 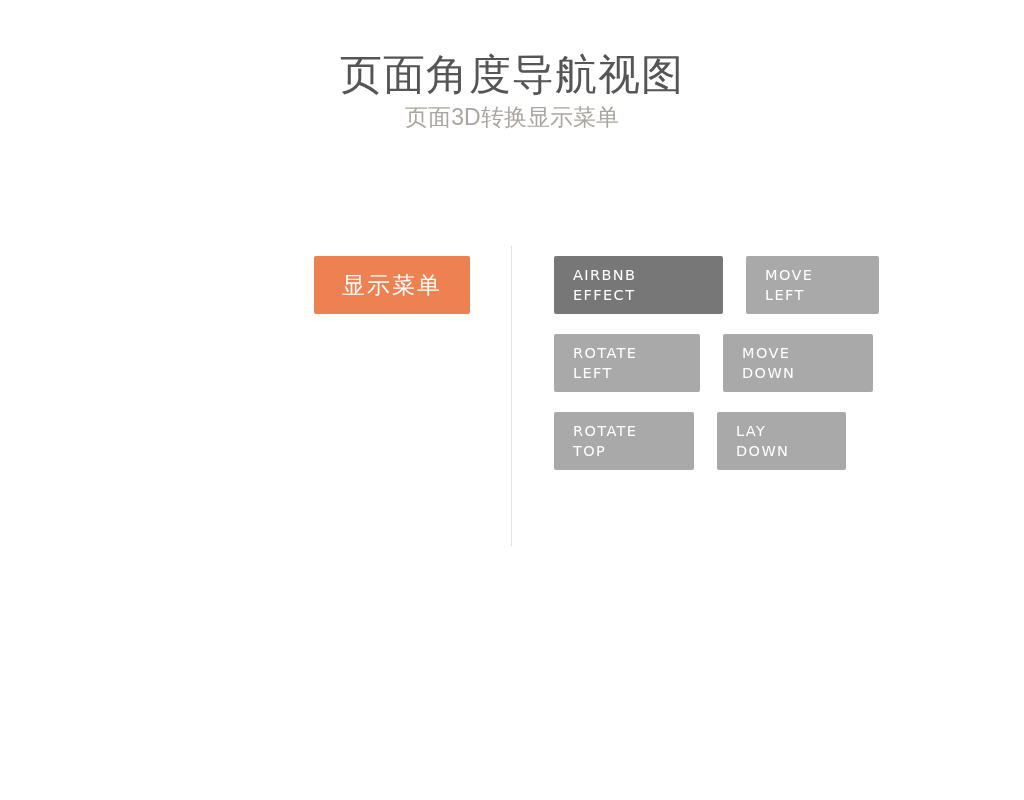 I want to click on effect-button: ROTATE TOP, so click(x=624, y=441).